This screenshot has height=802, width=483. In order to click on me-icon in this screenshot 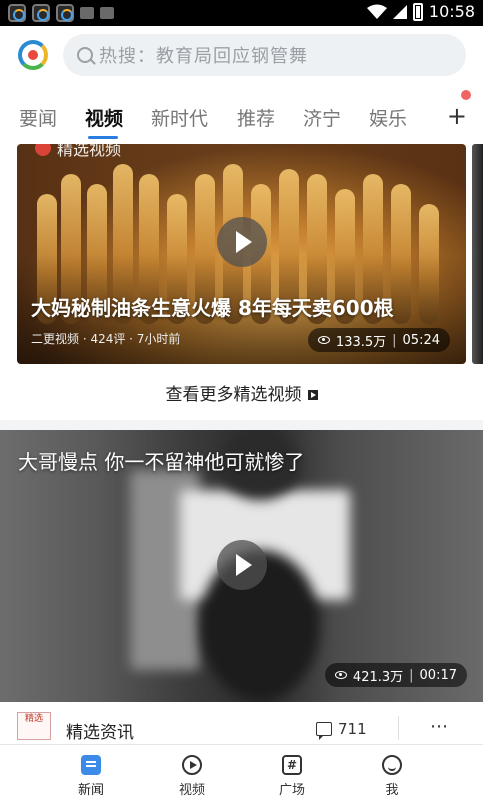, I will do `click(392, 765)`.